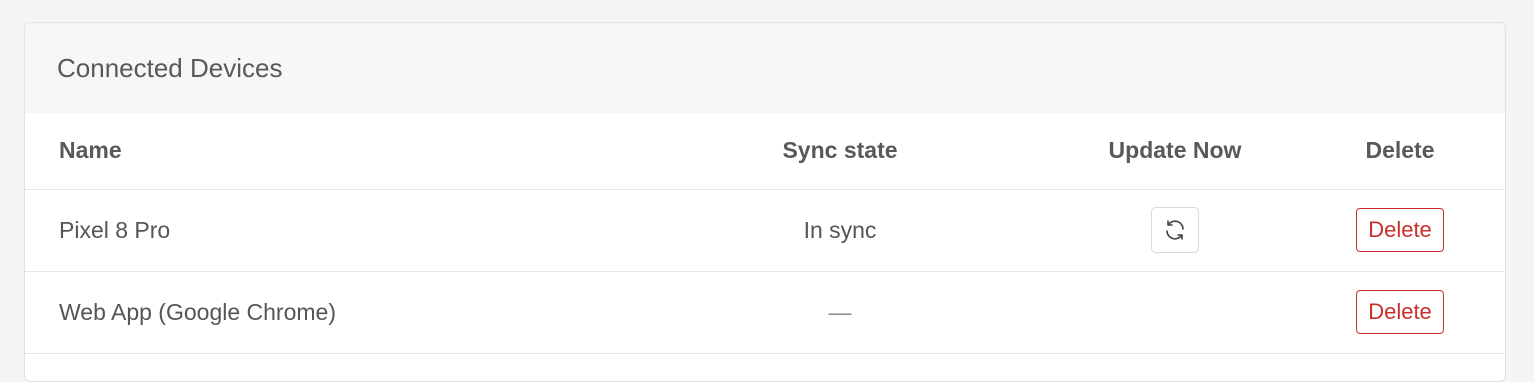 The image size is (1534, 382). Describe the element at coordinates (1400, 151) in the screenshot. I see `column-header-delete: Delete` at that location.